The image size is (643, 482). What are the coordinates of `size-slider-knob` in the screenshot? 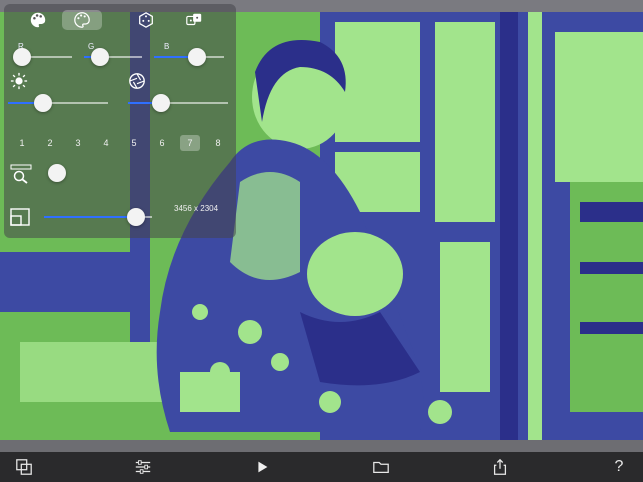 It's located at (135, 217).